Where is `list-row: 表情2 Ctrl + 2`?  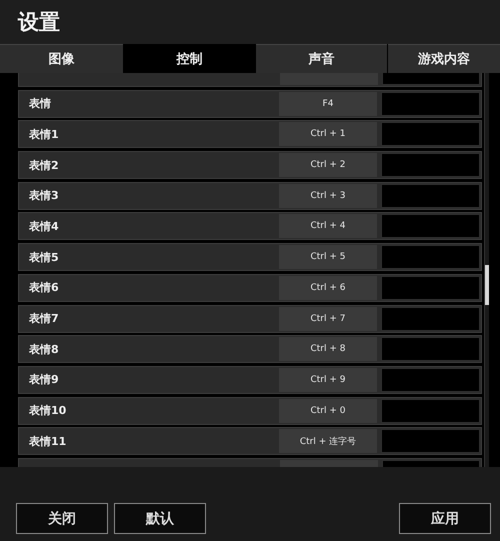
list-row: 表情2 Ctrl + 2 is located at coordinates (250, 165).